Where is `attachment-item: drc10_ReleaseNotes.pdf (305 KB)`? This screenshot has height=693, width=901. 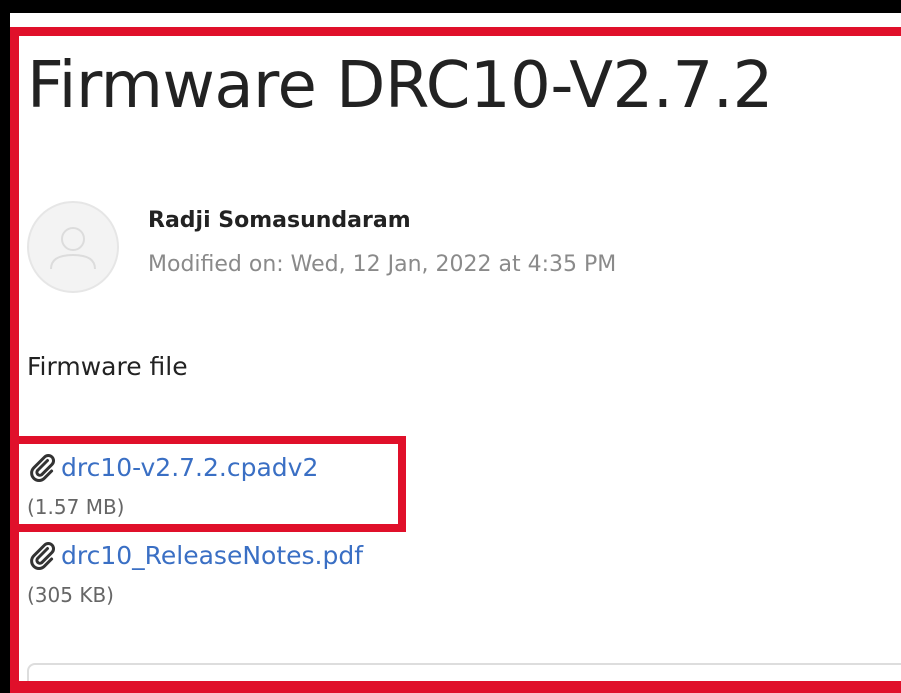
attachment-item: drc10_ReleaseNotes.pdf (305 KB) is located at coordinates (195, 572).